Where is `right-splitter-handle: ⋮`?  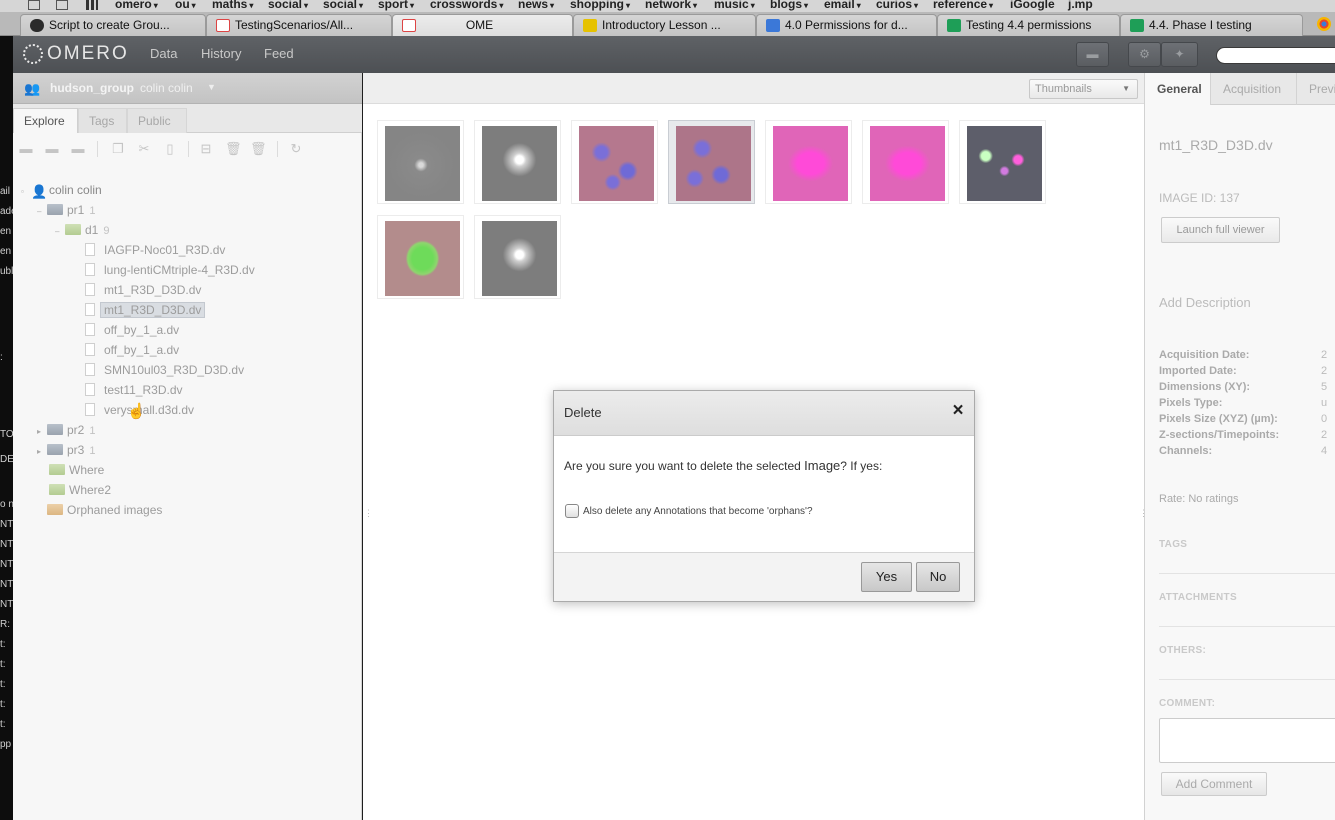
right-splitter-handle: ⋮ is located at coordinates (1143, 513).